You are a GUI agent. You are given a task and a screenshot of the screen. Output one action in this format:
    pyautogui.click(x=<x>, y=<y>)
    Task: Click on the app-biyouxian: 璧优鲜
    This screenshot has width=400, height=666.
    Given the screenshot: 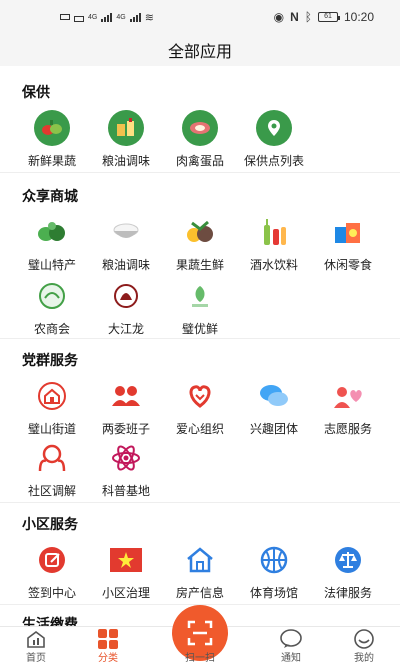 What is the action you would take?
    pyautogui.click(x=200, y=307)
    